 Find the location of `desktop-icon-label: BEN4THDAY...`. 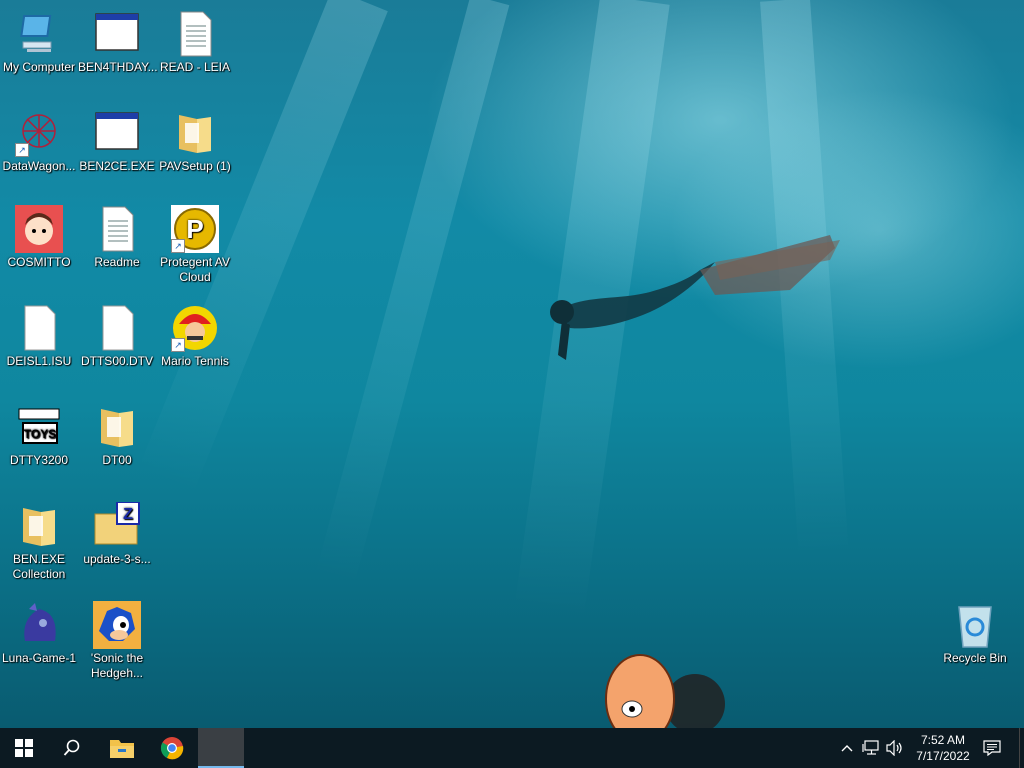

desktop-icon-label: BEN4THDAY... is located at coordinates (118, 67).